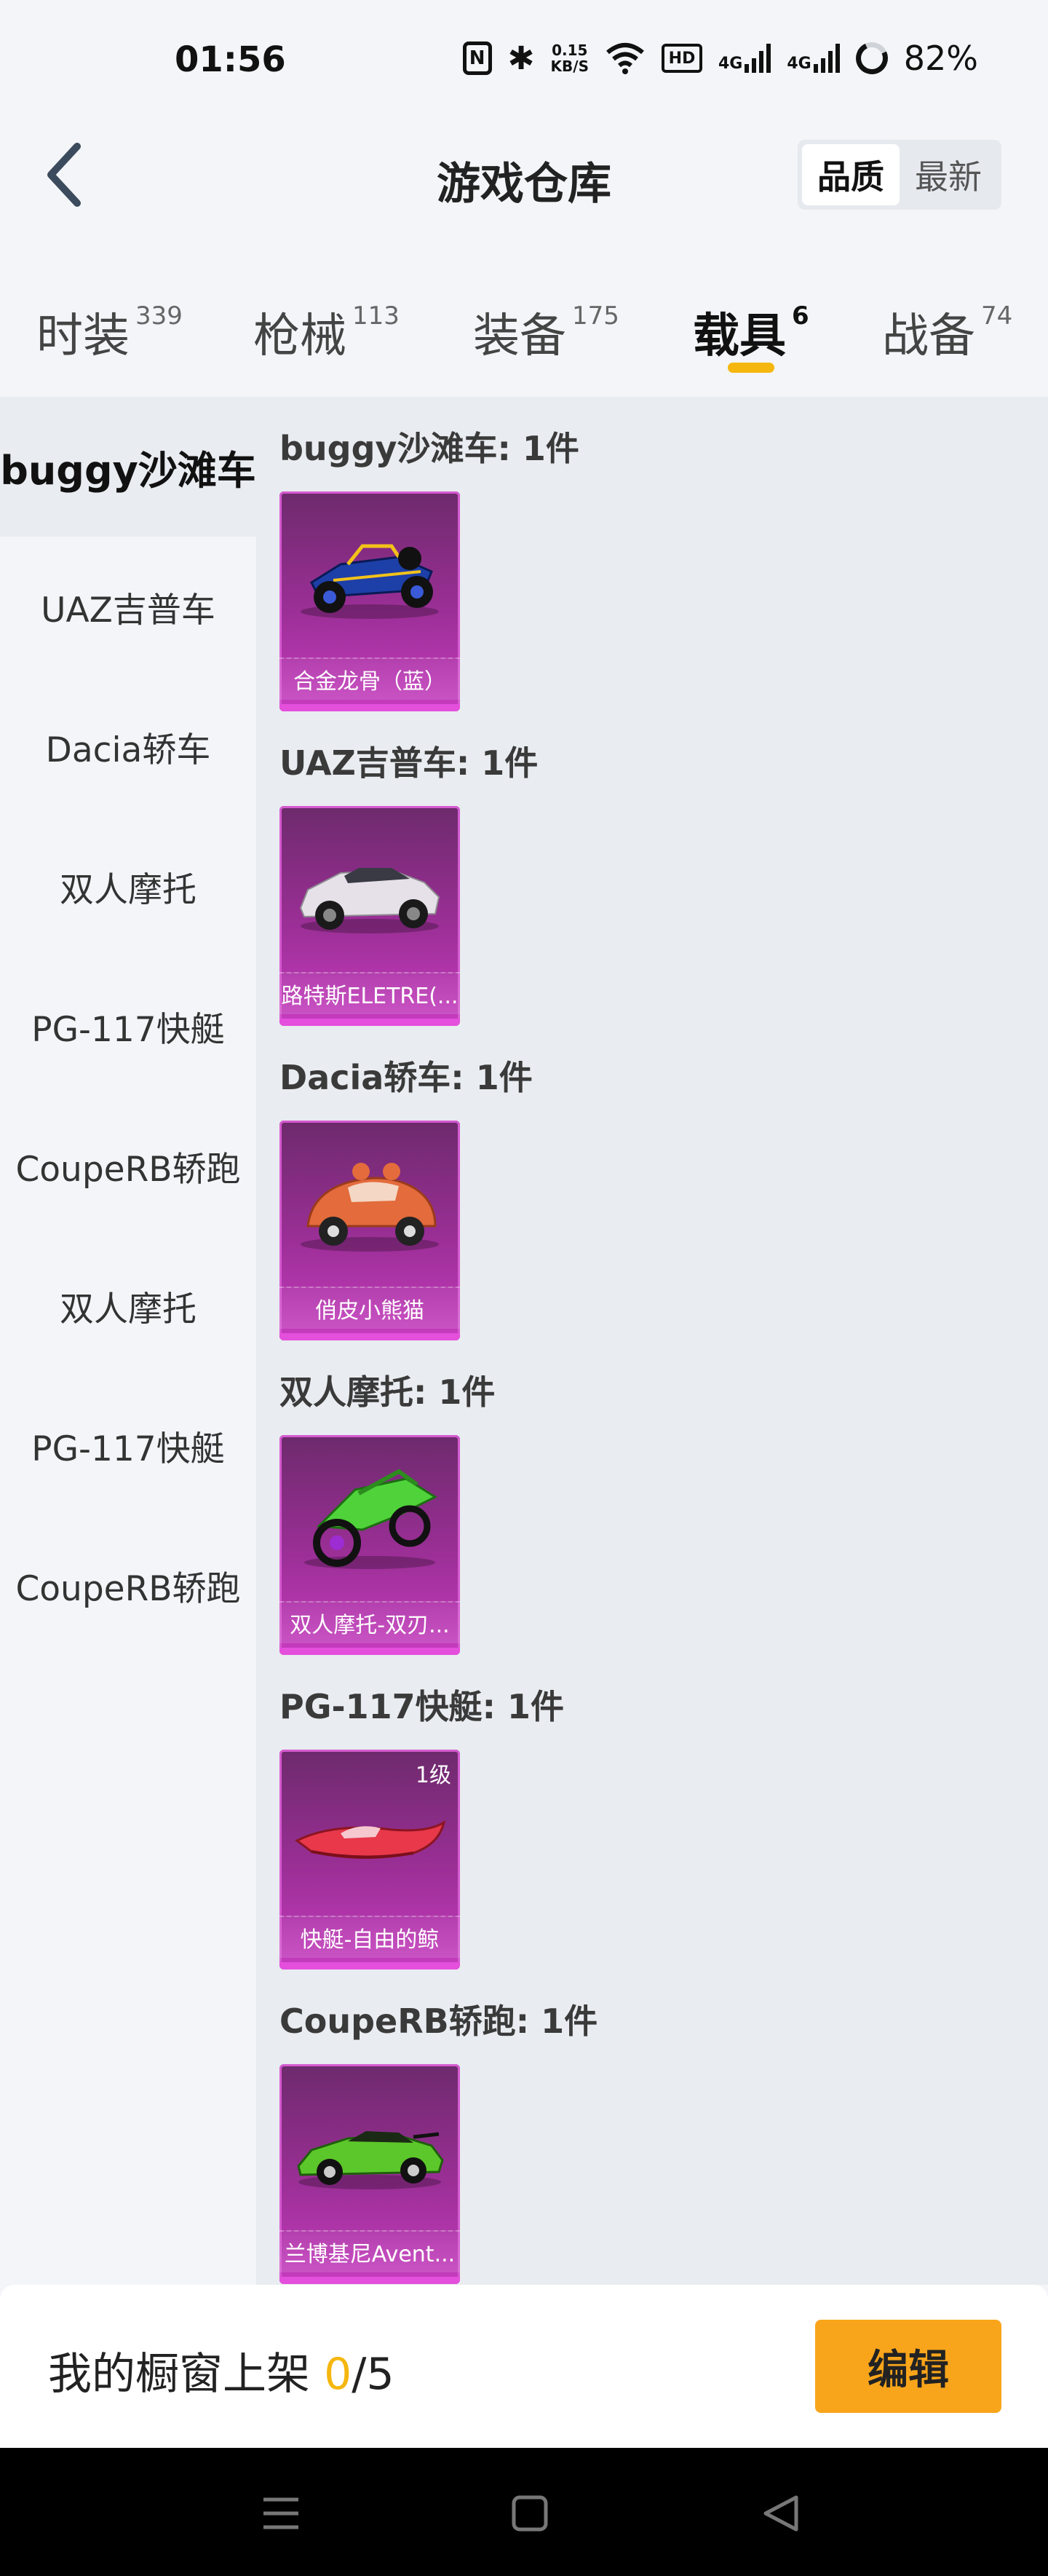  Describe the element at coordinates (409, 763) in the screenshot. I see `section-title: UAZ吉普车: 1件` at that location.